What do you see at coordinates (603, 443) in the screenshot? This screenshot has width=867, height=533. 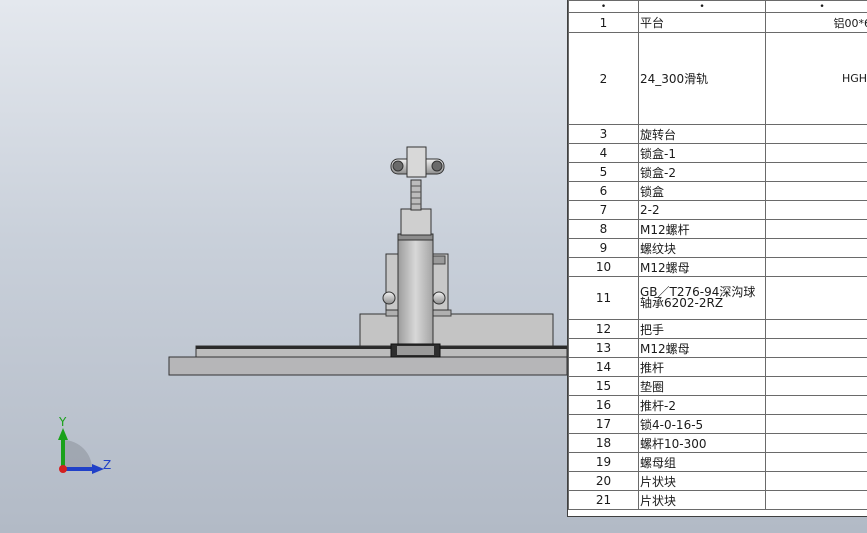 I see `bom-no-cell: 18` at bounding box center [603, 443].